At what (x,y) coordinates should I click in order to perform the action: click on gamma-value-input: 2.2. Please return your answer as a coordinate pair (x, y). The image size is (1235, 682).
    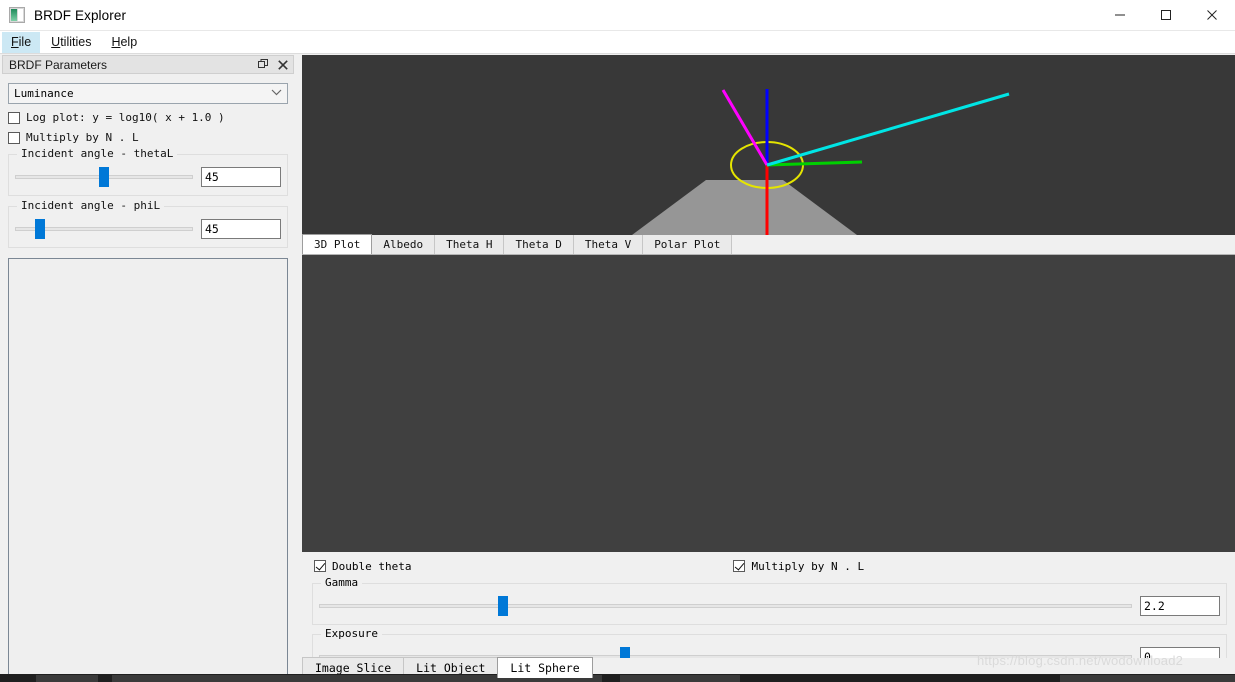
    Looking at the image, I should click on (1180, 606).